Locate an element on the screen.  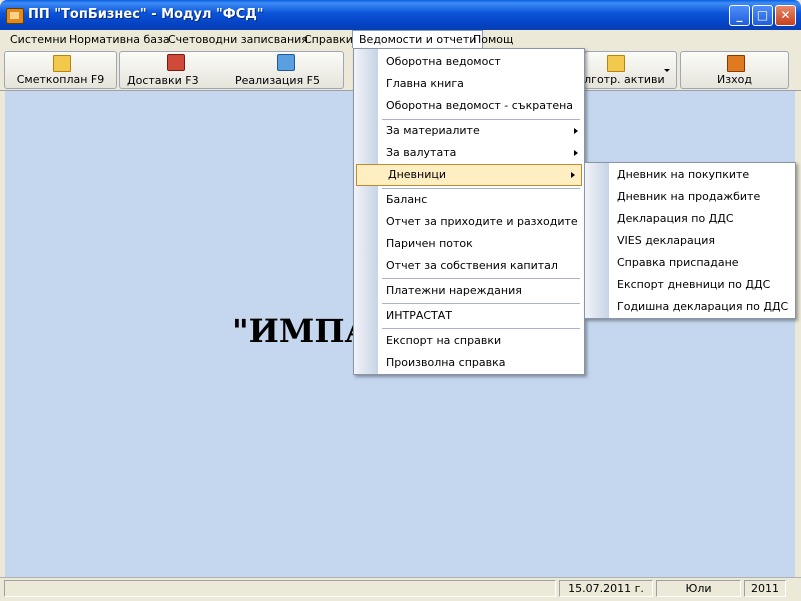
status-date: 15.07.2011 г. is located at coordinates (606, 588).